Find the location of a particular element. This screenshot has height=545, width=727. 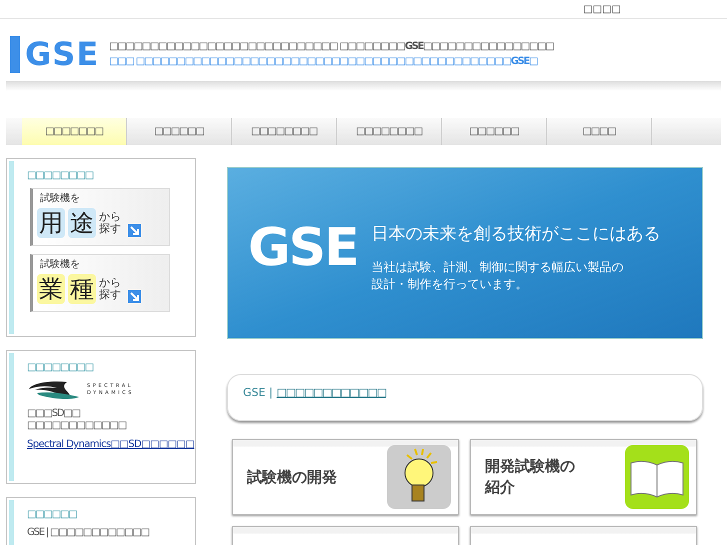

tile-label: 試験機の開発 is located at coordinates (292, 477).